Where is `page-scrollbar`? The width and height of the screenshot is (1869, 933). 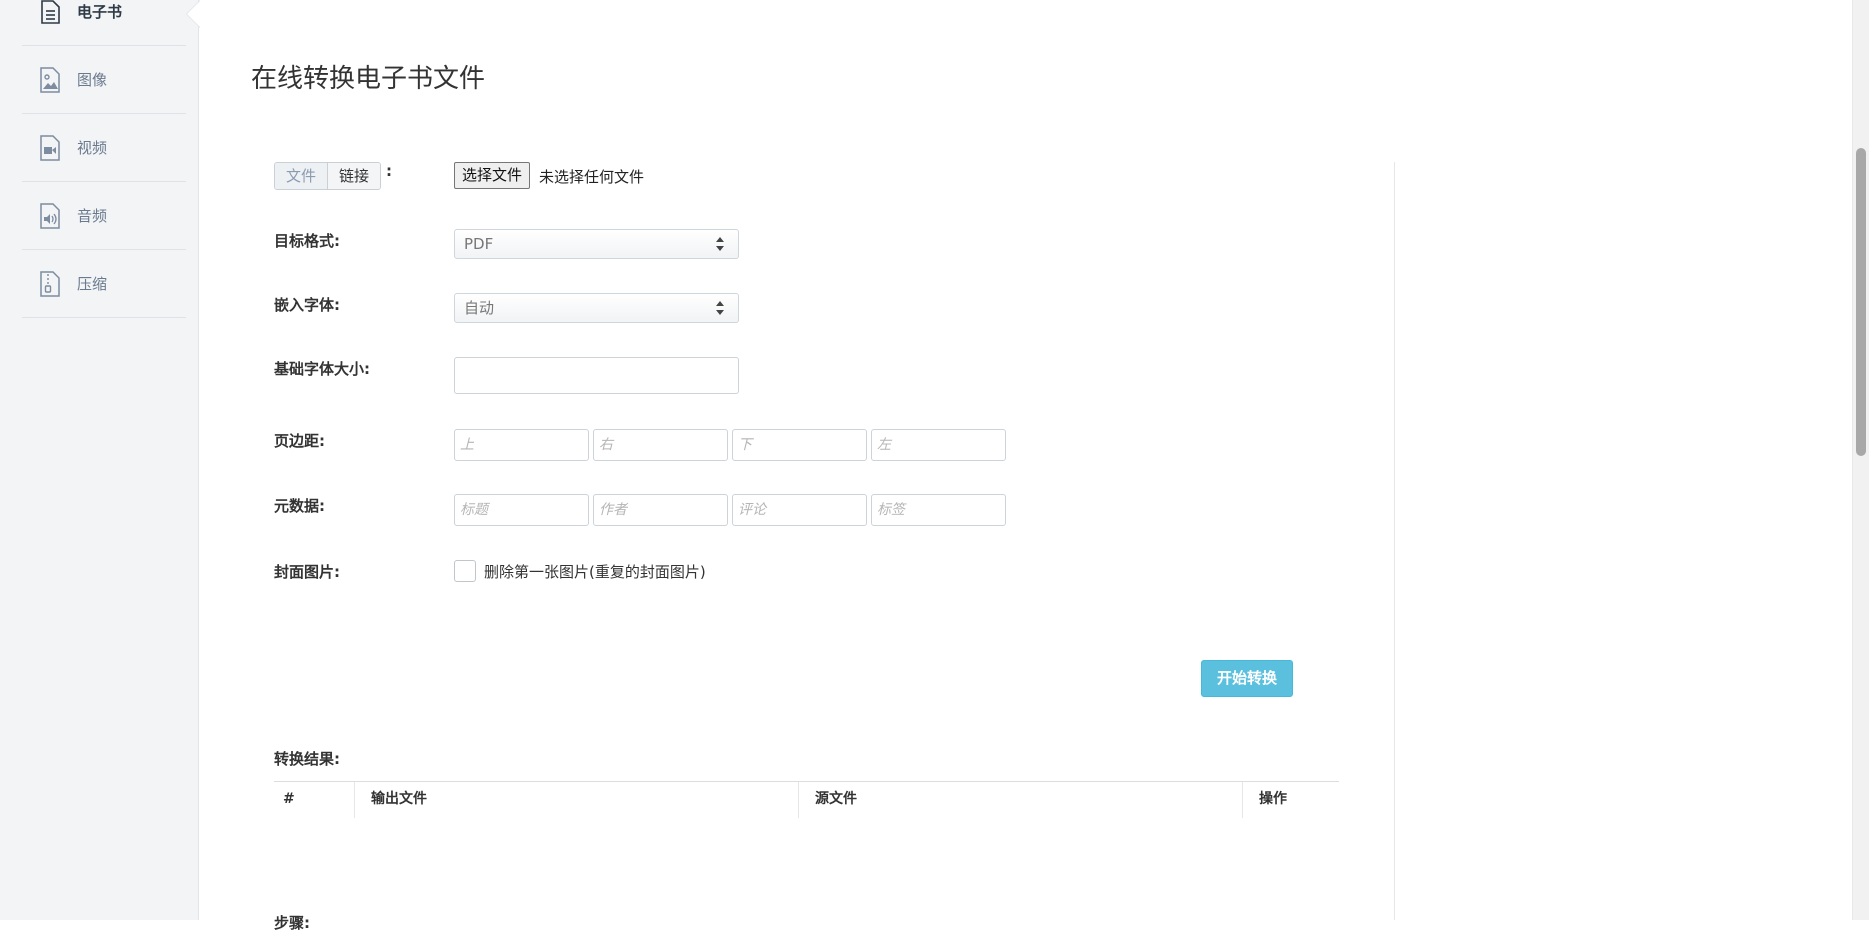 page-scrollbar is located at coordinates (1860, 460).